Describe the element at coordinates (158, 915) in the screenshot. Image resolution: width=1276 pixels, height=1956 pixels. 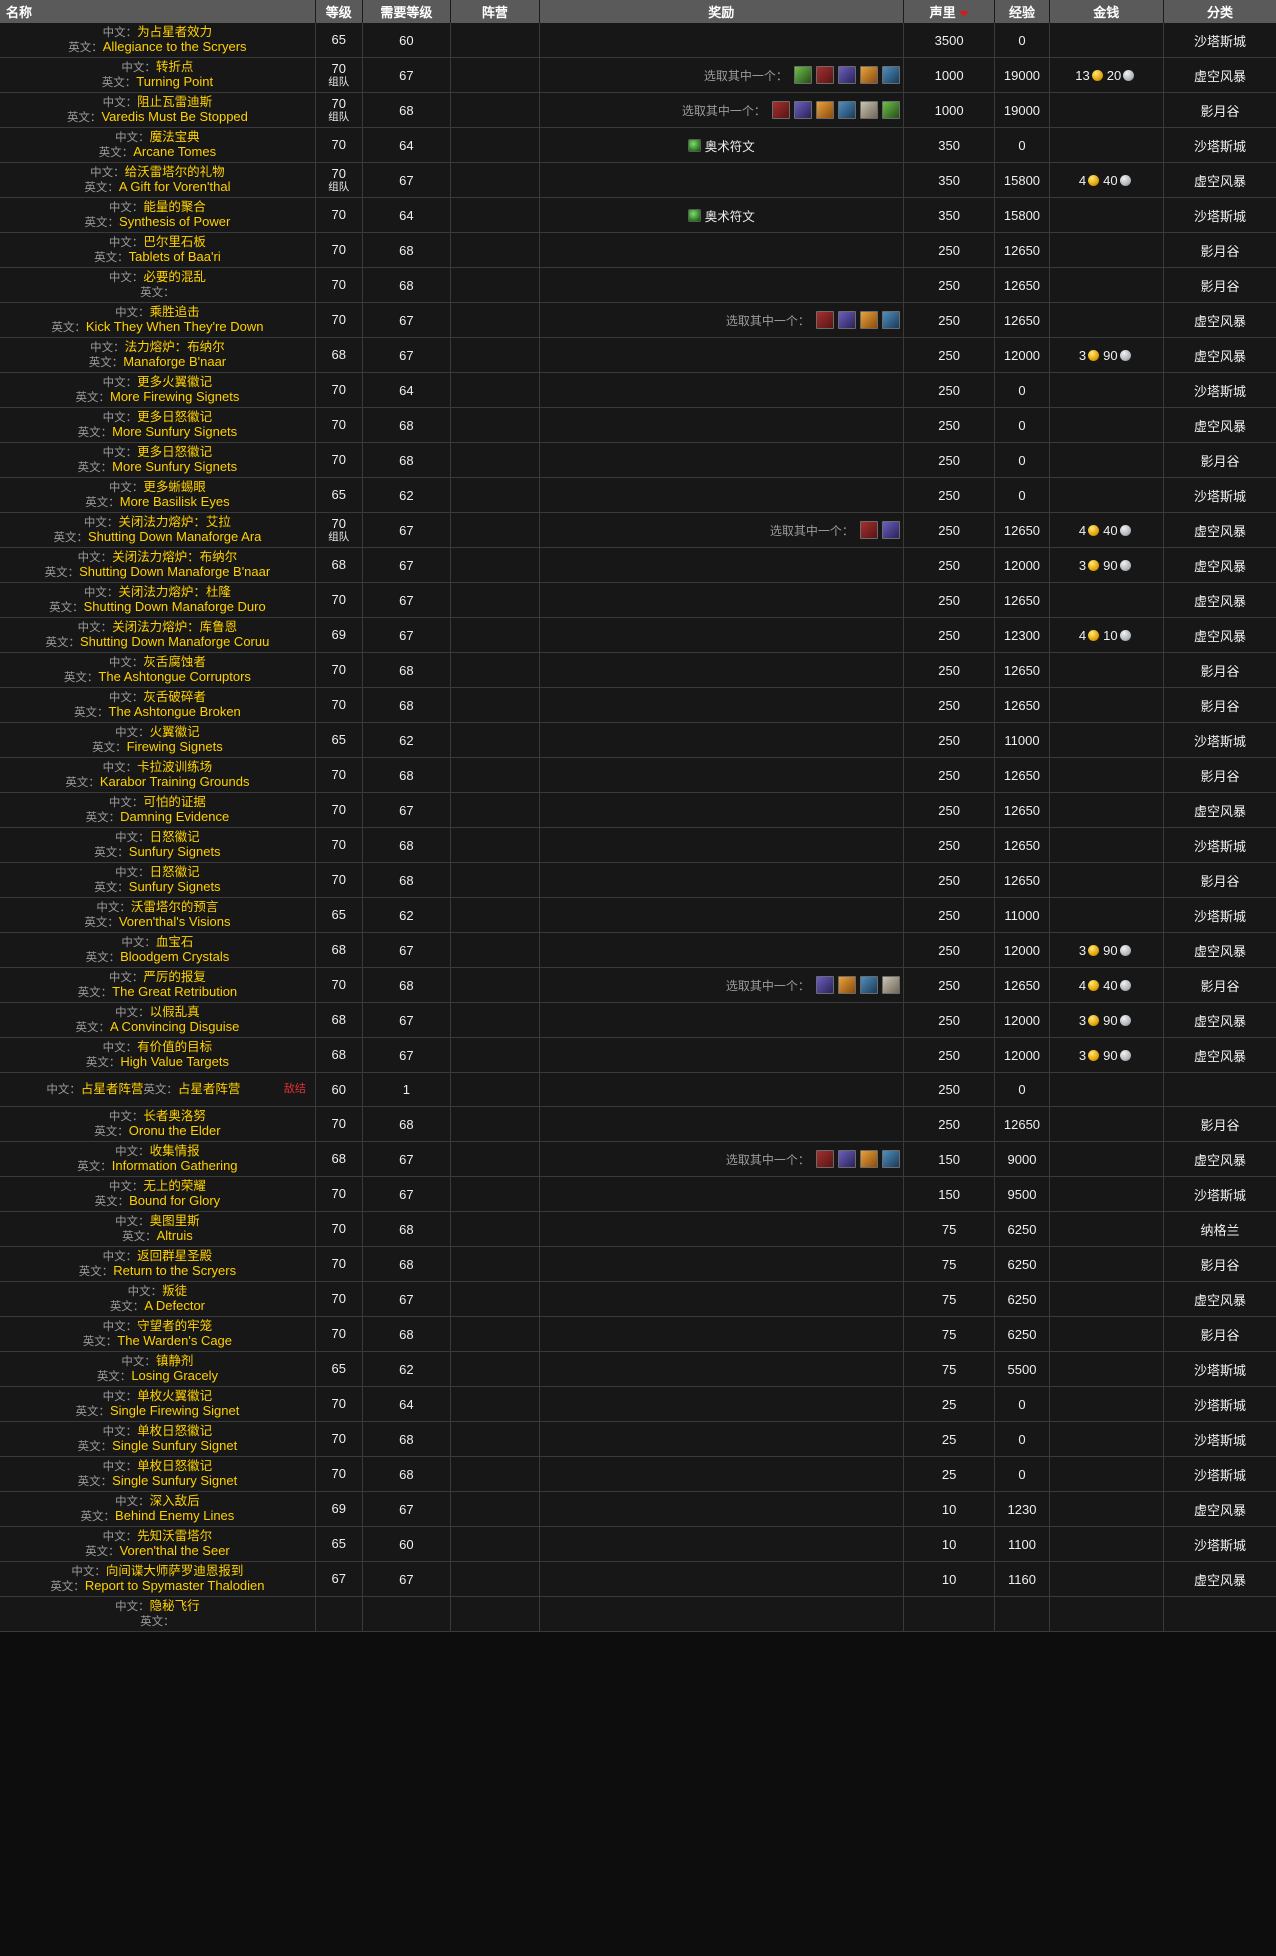
I see `quest-name-cell: 中文：沃雷塔尔的预言 英文：Voren'thal's Visions` at that location.